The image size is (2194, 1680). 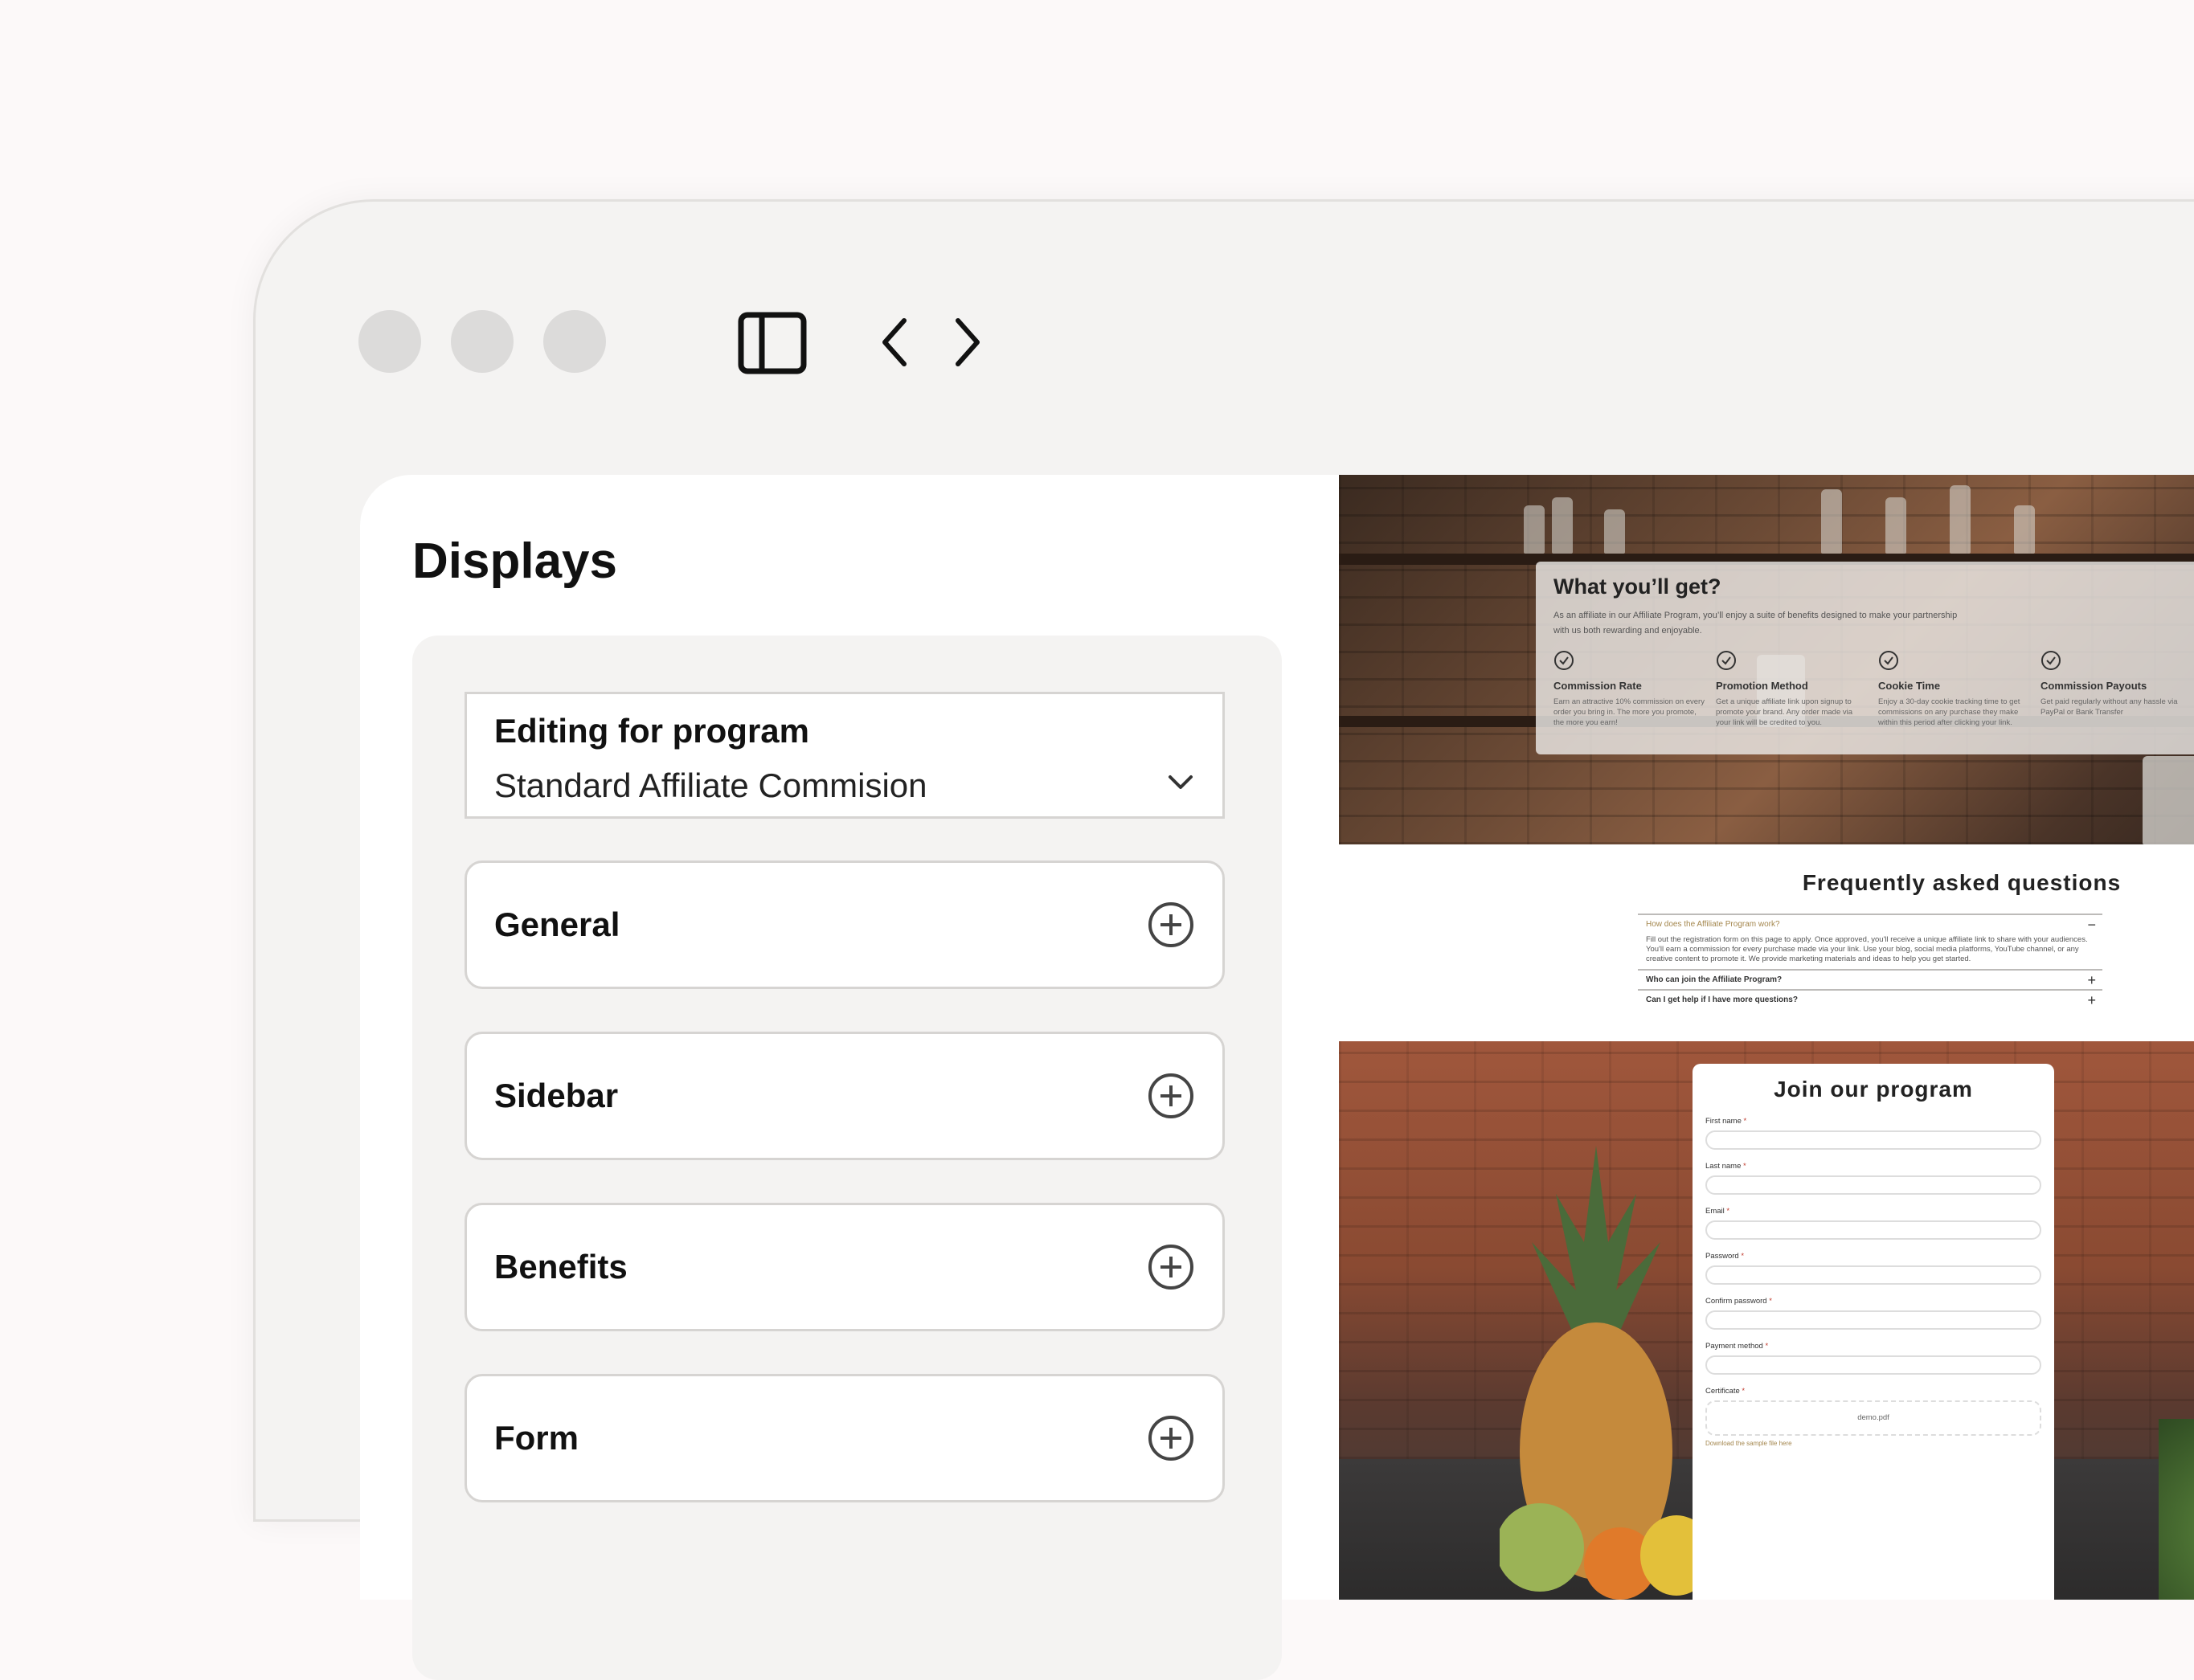 I want to click on faq-item: Who can join the Affiliate Program? +, so click(x=1870, y=979).